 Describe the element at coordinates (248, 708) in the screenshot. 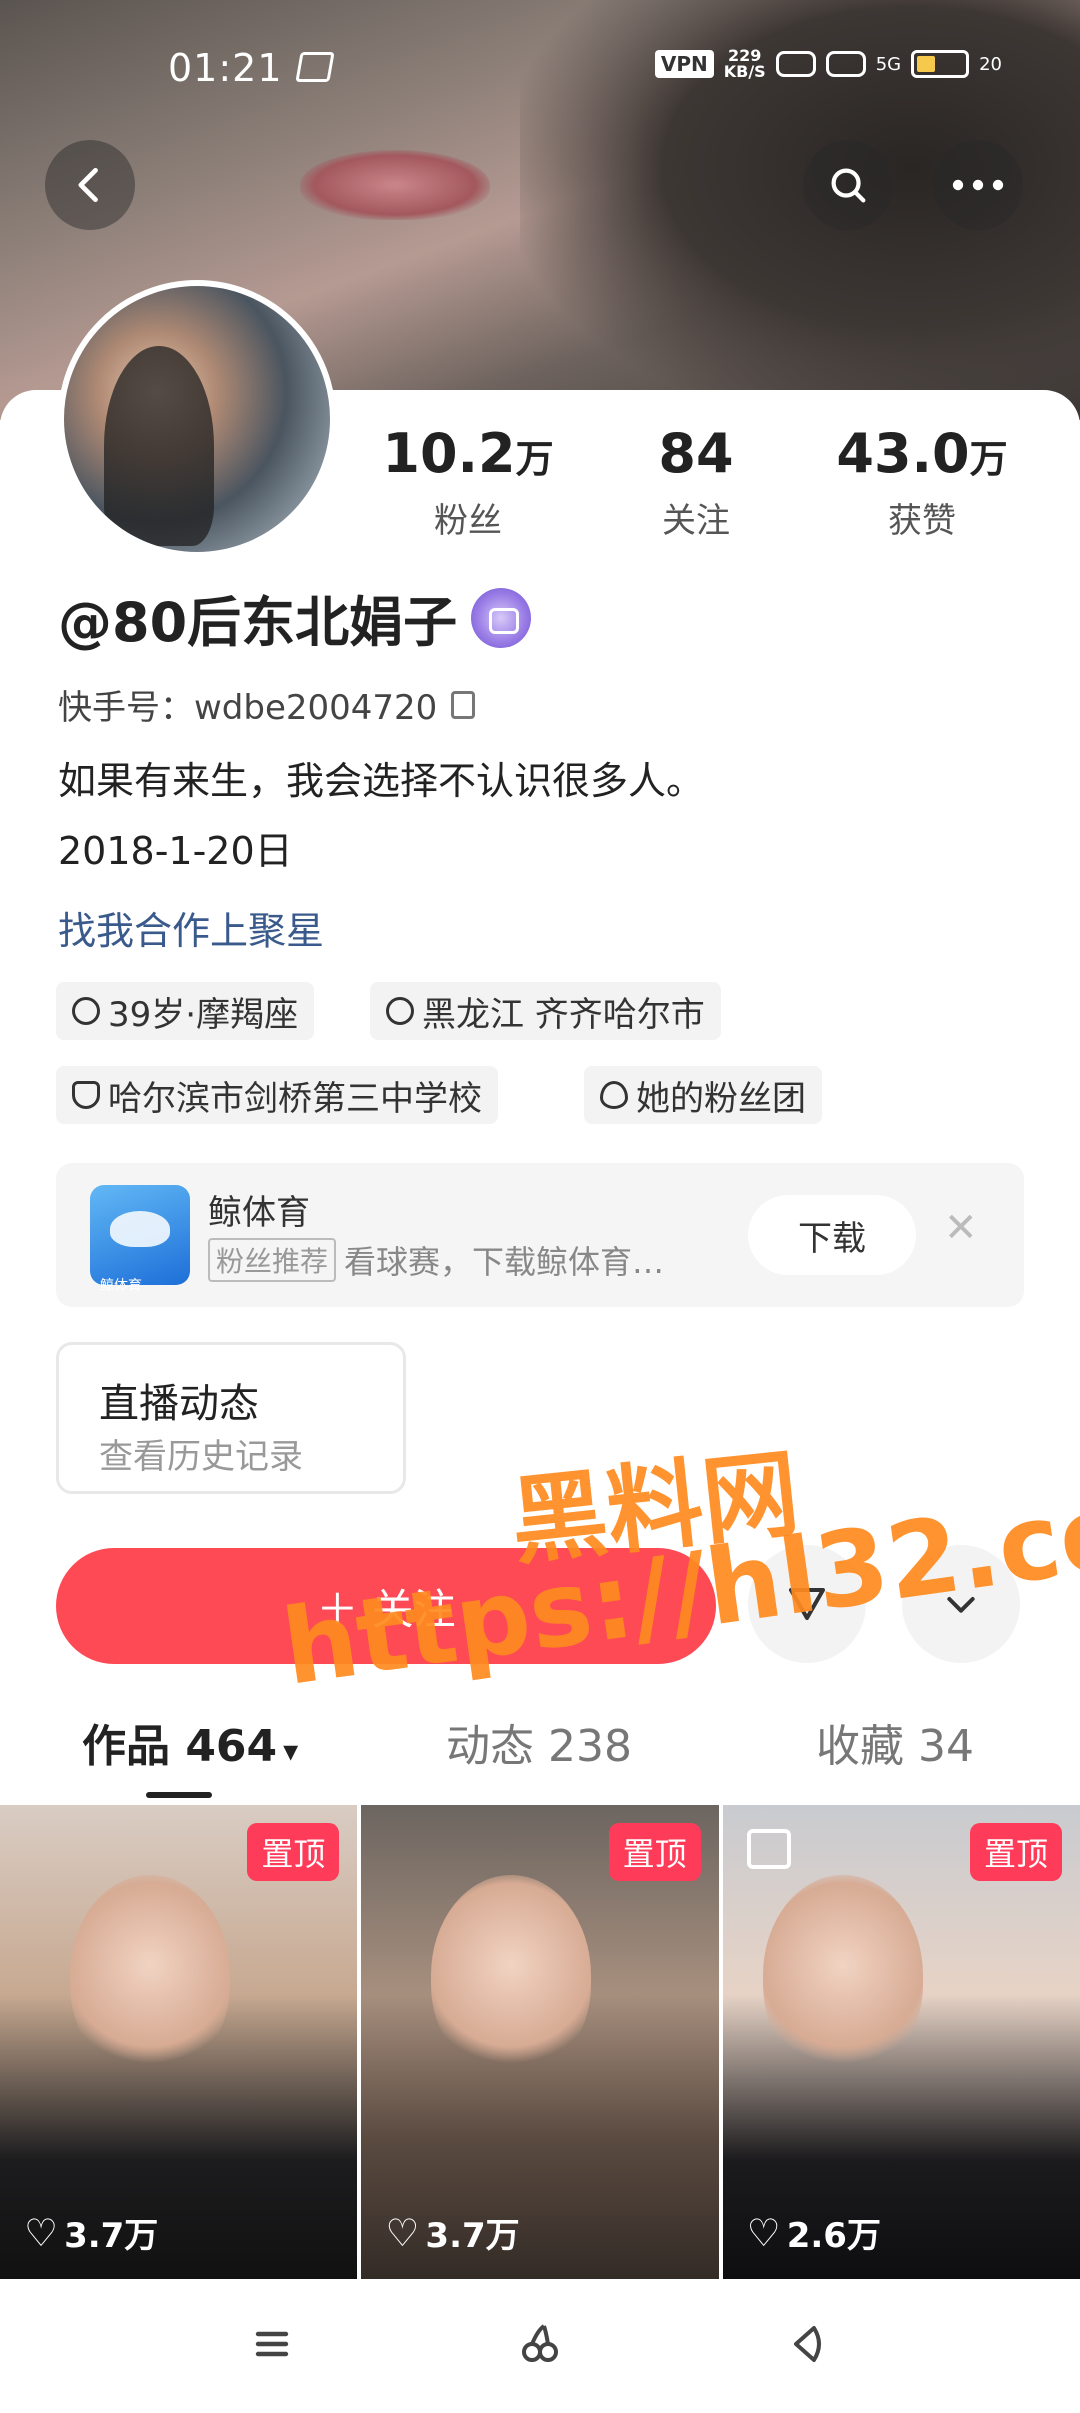

I see `kuaishou-id-text: 快手号：wdbe2004720` at that location.